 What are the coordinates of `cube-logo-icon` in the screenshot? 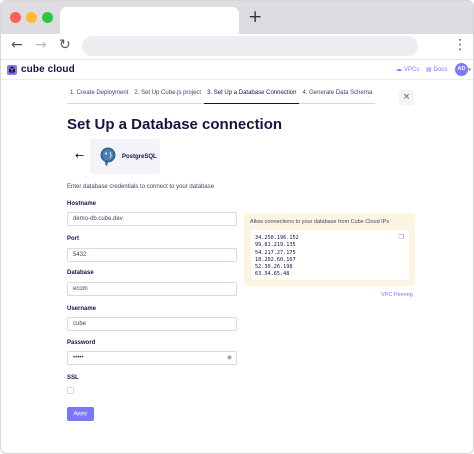 It's located at (12, 69).